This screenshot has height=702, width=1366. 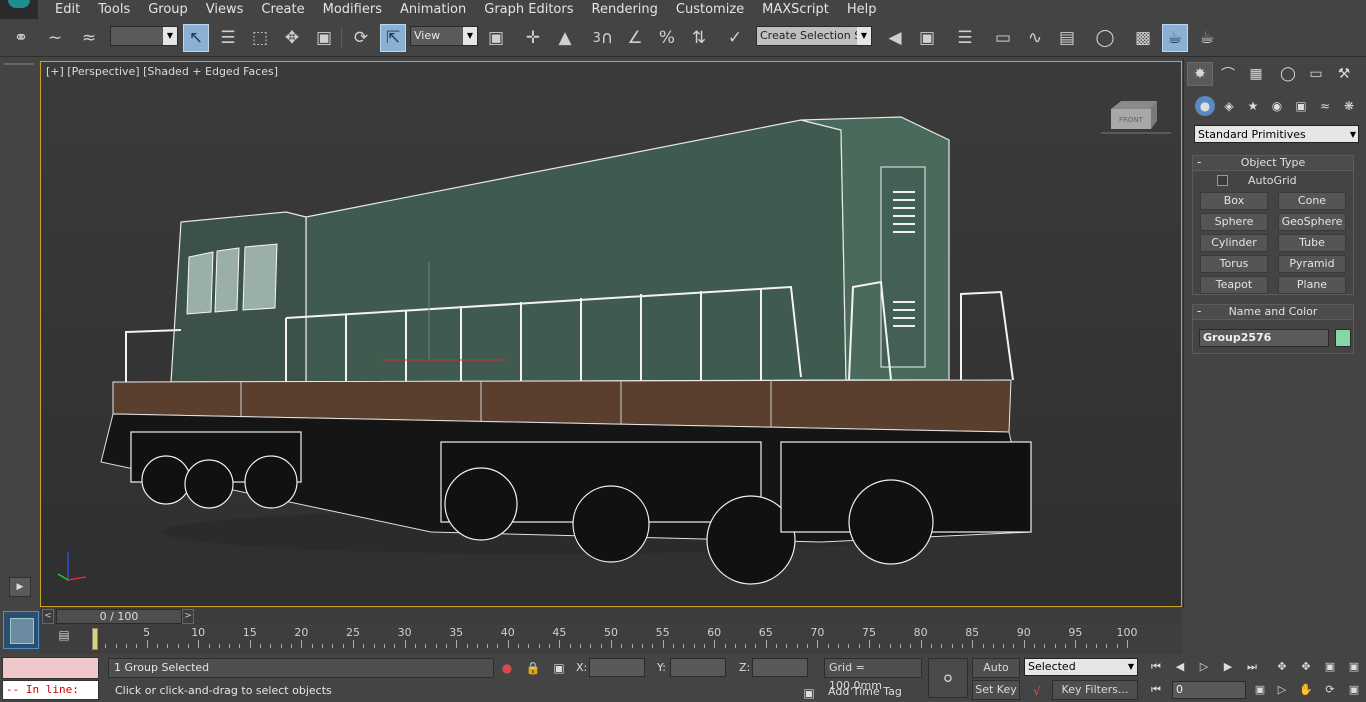 I want to click on spinner-snap-icon: ⇅, so click(x=699, y=38).